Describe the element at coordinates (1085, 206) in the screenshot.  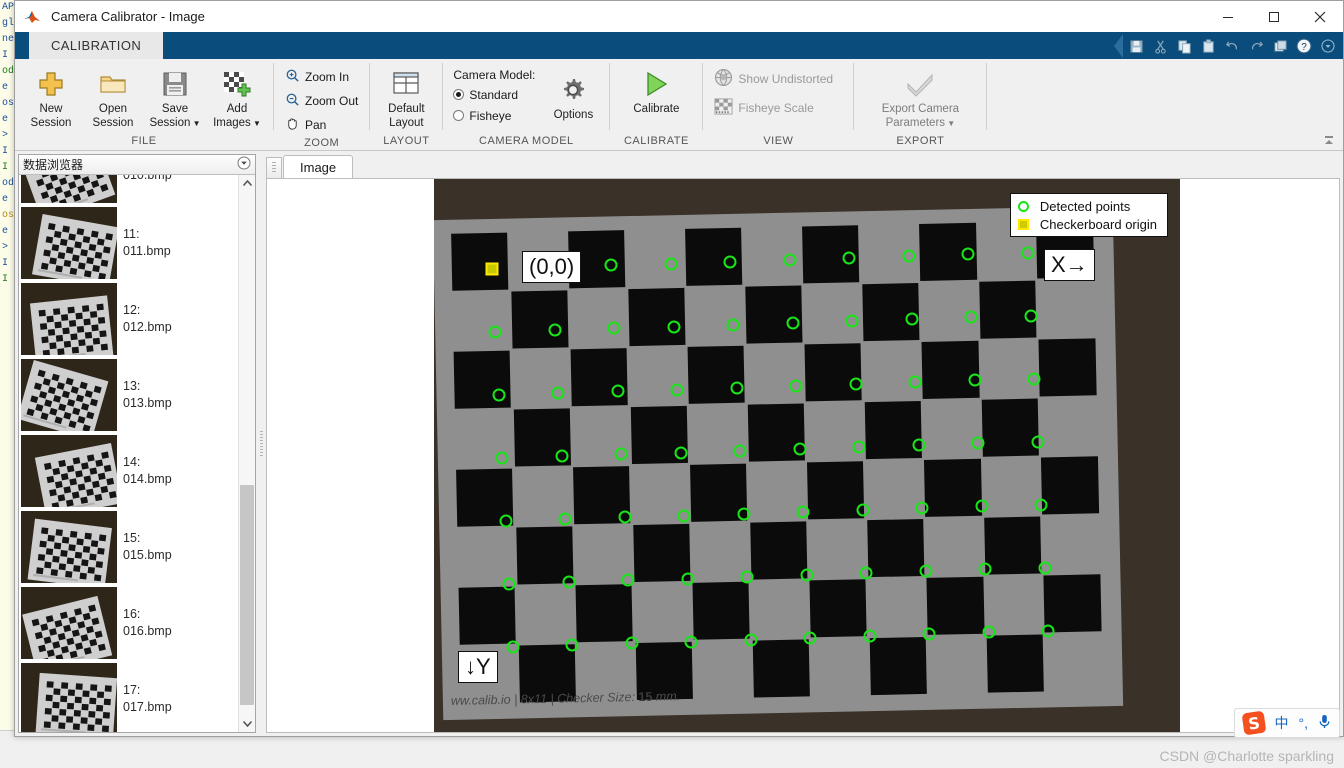
I see `legend-detected-label: Detected points` at that location.